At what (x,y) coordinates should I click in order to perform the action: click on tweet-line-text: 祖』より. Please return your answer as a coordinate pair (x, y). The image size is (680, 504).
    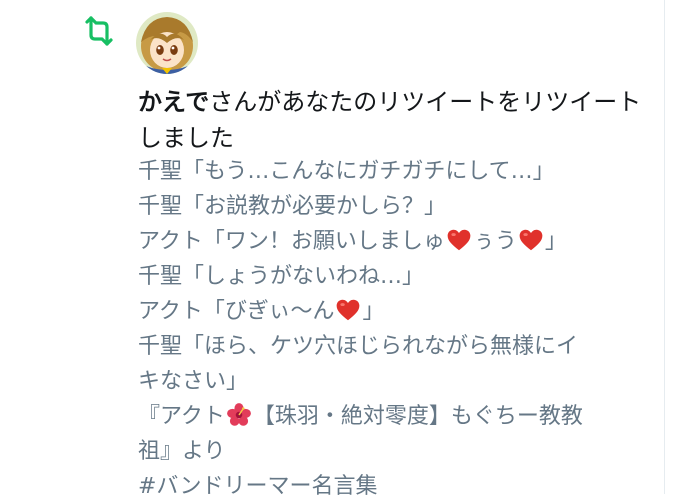
    Looking at the image, I should click on (182, 451).